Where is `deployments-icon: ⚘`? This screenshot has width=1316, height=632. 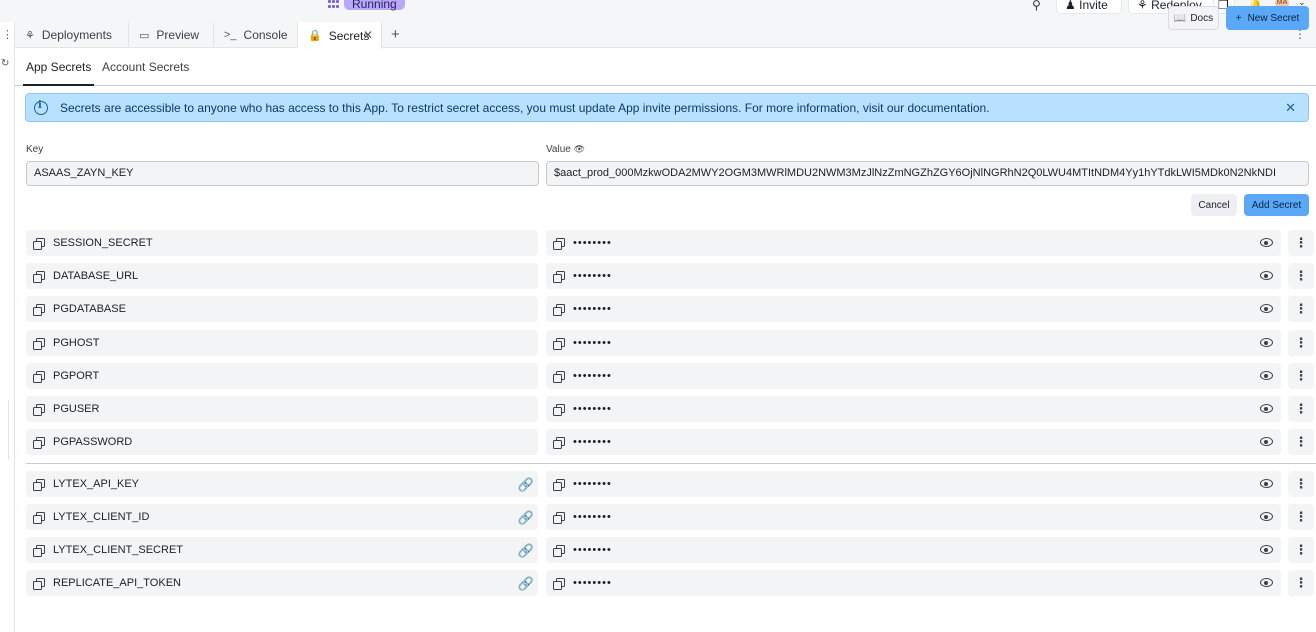 deployments-icon: ⚘ is located at coordinates (30, 35).